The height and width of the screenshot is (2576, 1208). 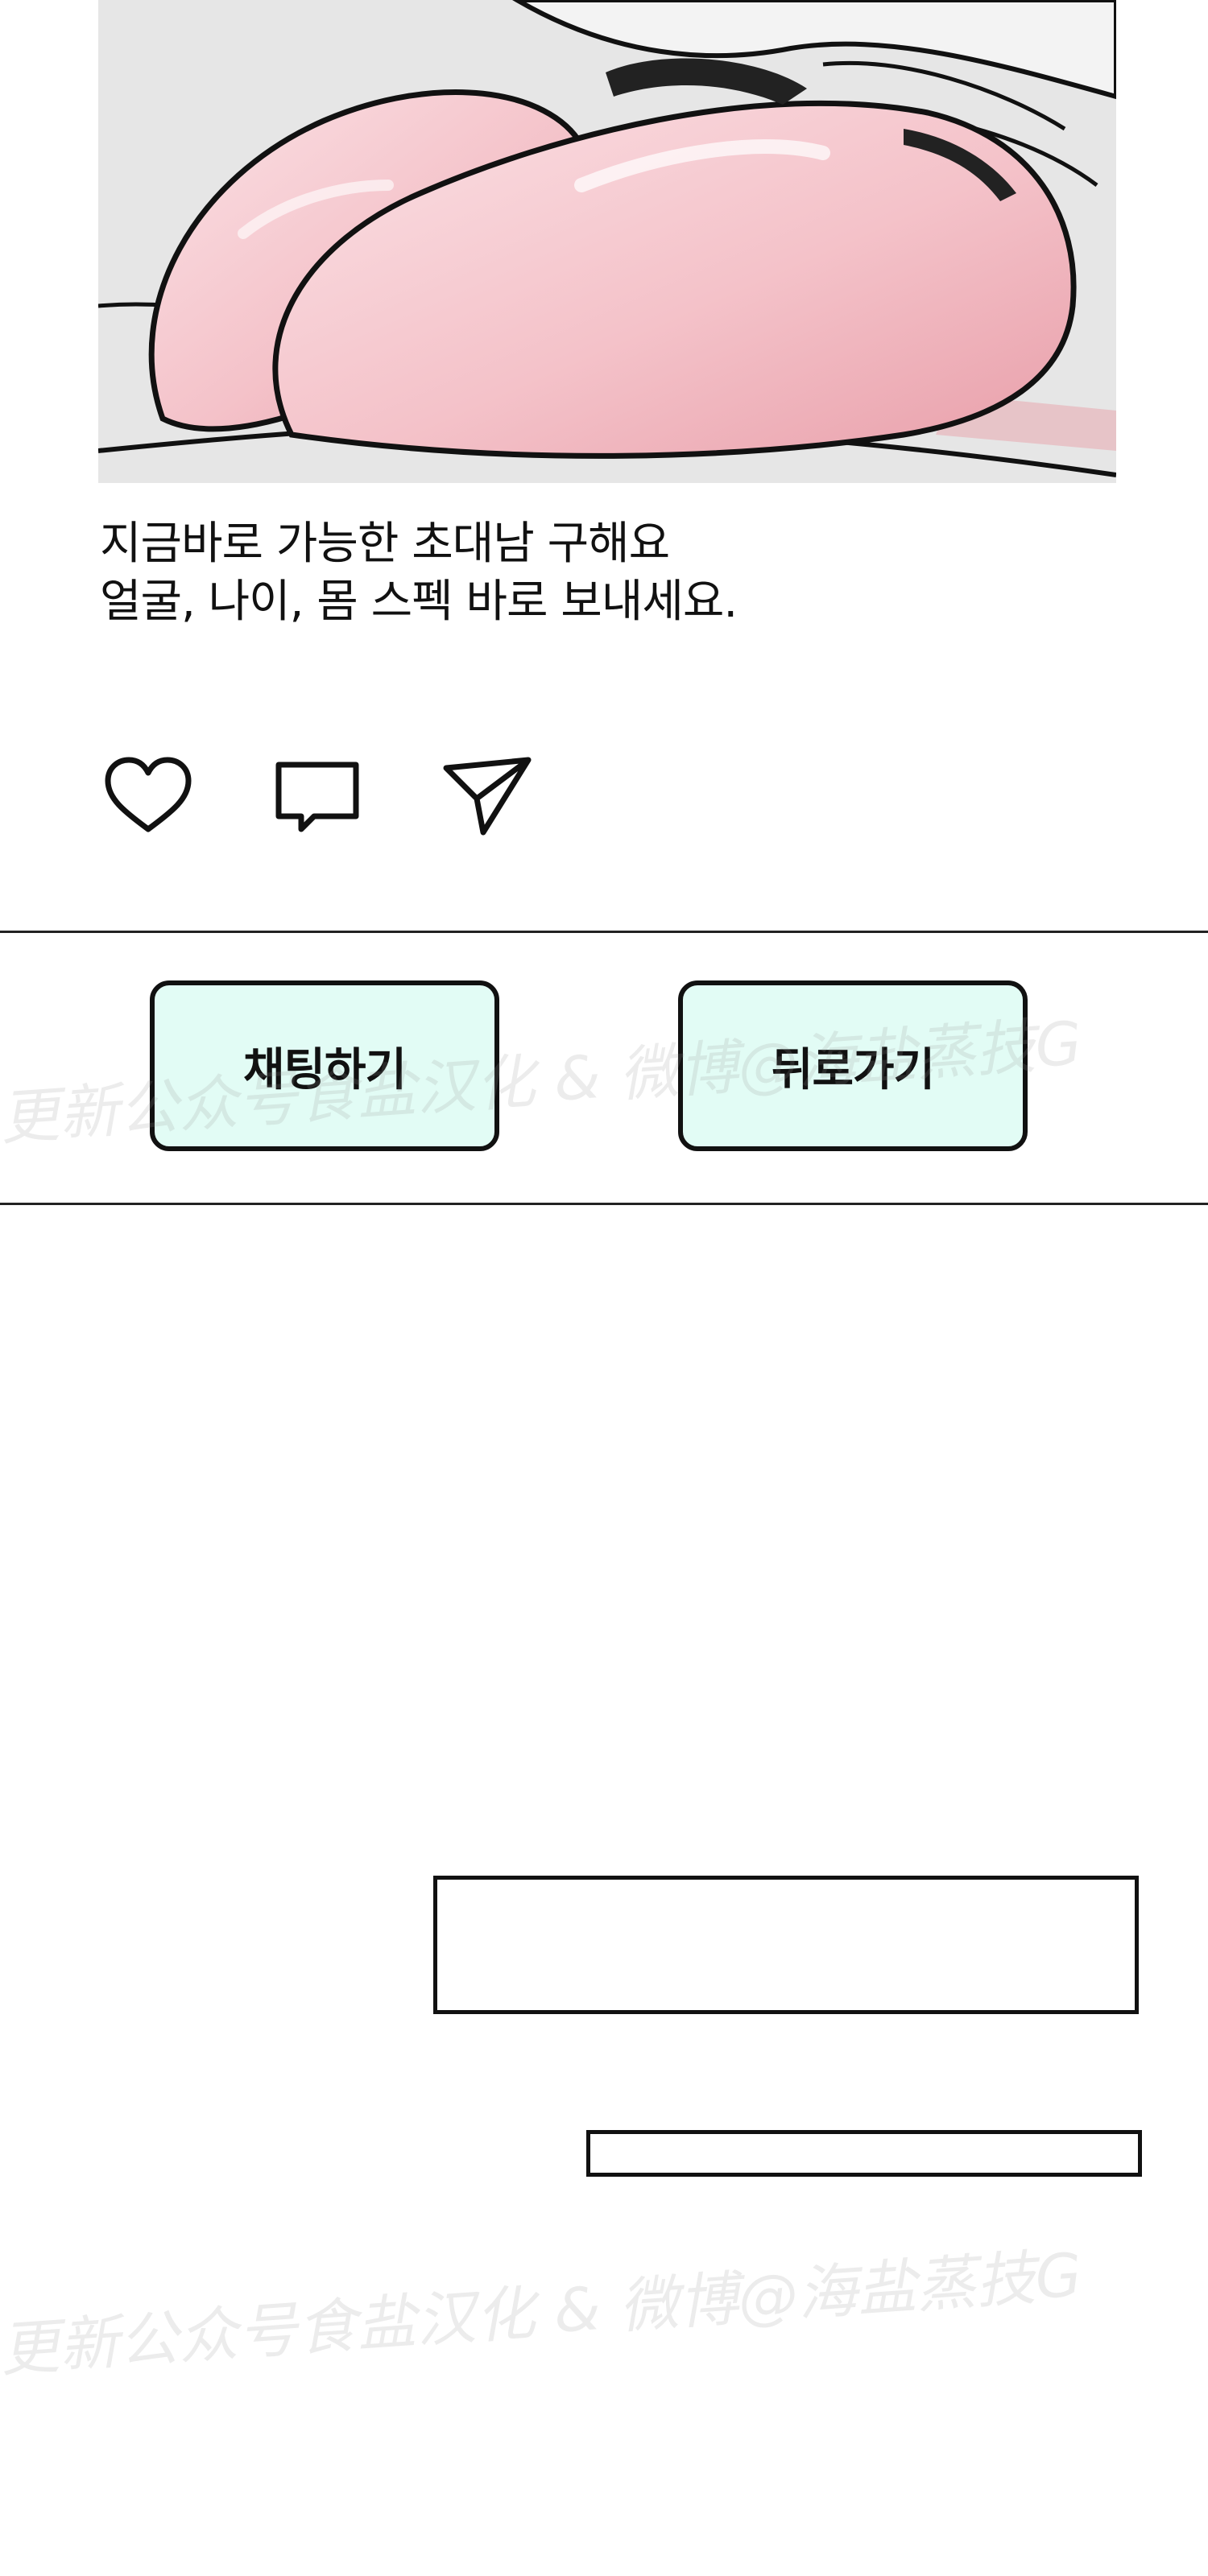 I want to click on send-icon, so click(x=486, y=797).